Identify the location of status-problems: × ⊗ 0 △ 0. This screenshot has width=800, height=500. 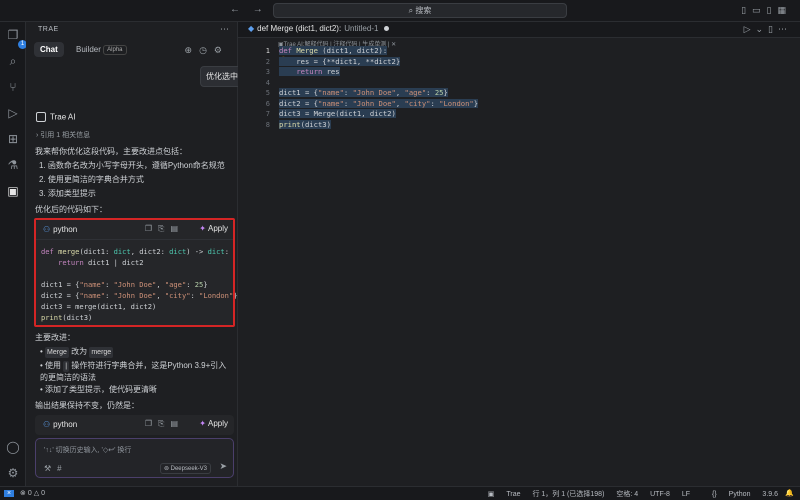
(24, 493).